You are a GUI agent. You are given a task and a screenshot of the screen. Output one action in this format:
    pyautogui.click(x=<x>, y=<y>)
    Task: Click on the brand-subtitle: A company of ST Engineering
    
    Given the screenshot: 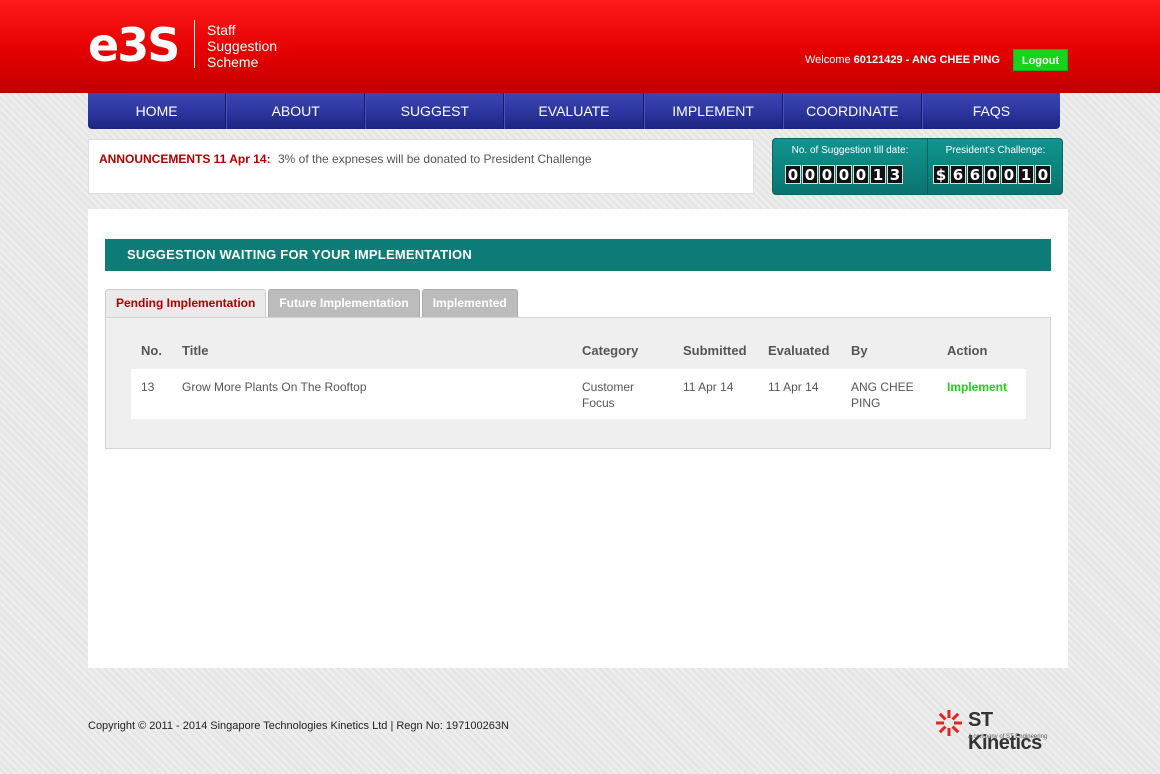 What is the action you would take?
    pyautogui.click(x=1008, y=737)
    